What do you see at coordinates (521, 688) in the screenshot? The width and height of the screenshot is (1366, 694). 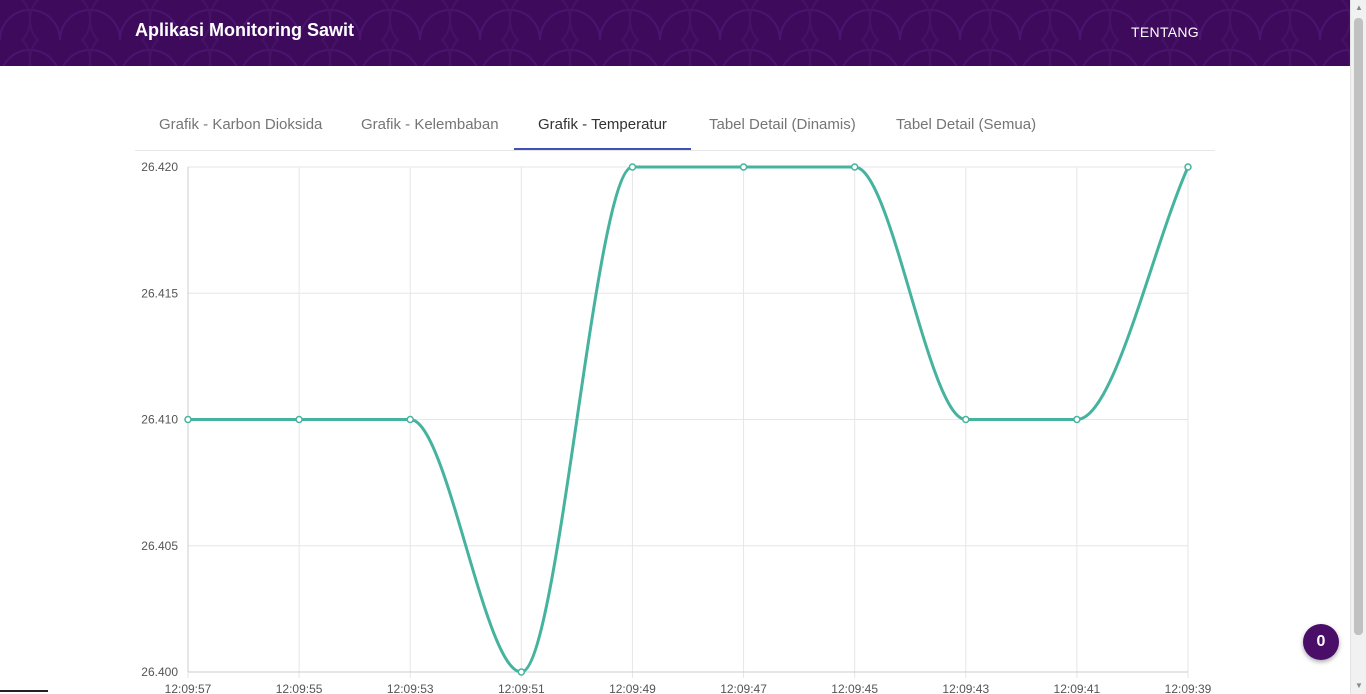 I see `x-tick-label: 12:09:51` at bounding box center [521, 688].